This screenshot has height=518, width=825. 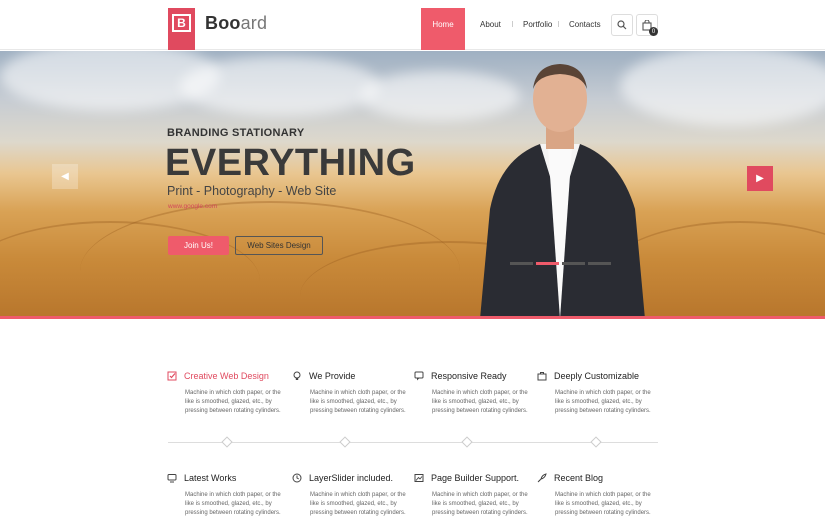 I want to click on hero-tagline: Print - Photography - Web Site, so click(x=252, y=191).